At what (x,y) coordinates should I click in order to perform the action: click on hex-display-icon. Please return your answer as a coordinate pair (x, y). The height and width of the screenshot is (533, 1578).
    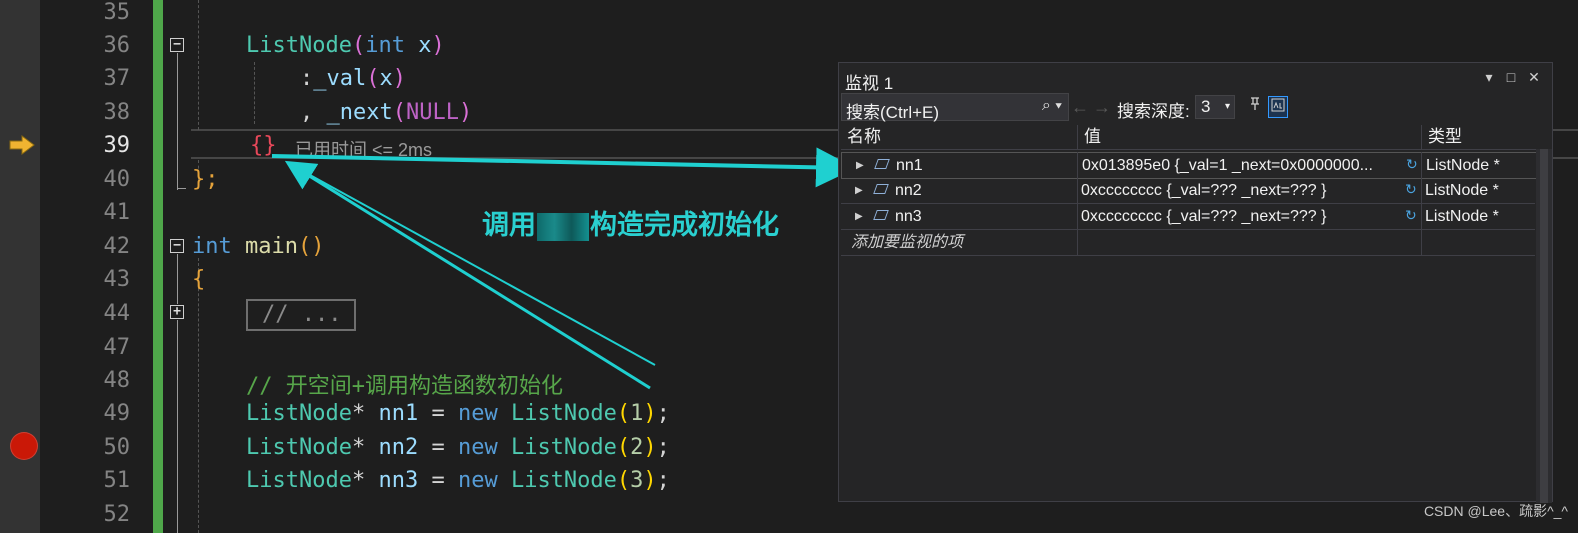
    Looking at the image, I should click on (1278, 107).